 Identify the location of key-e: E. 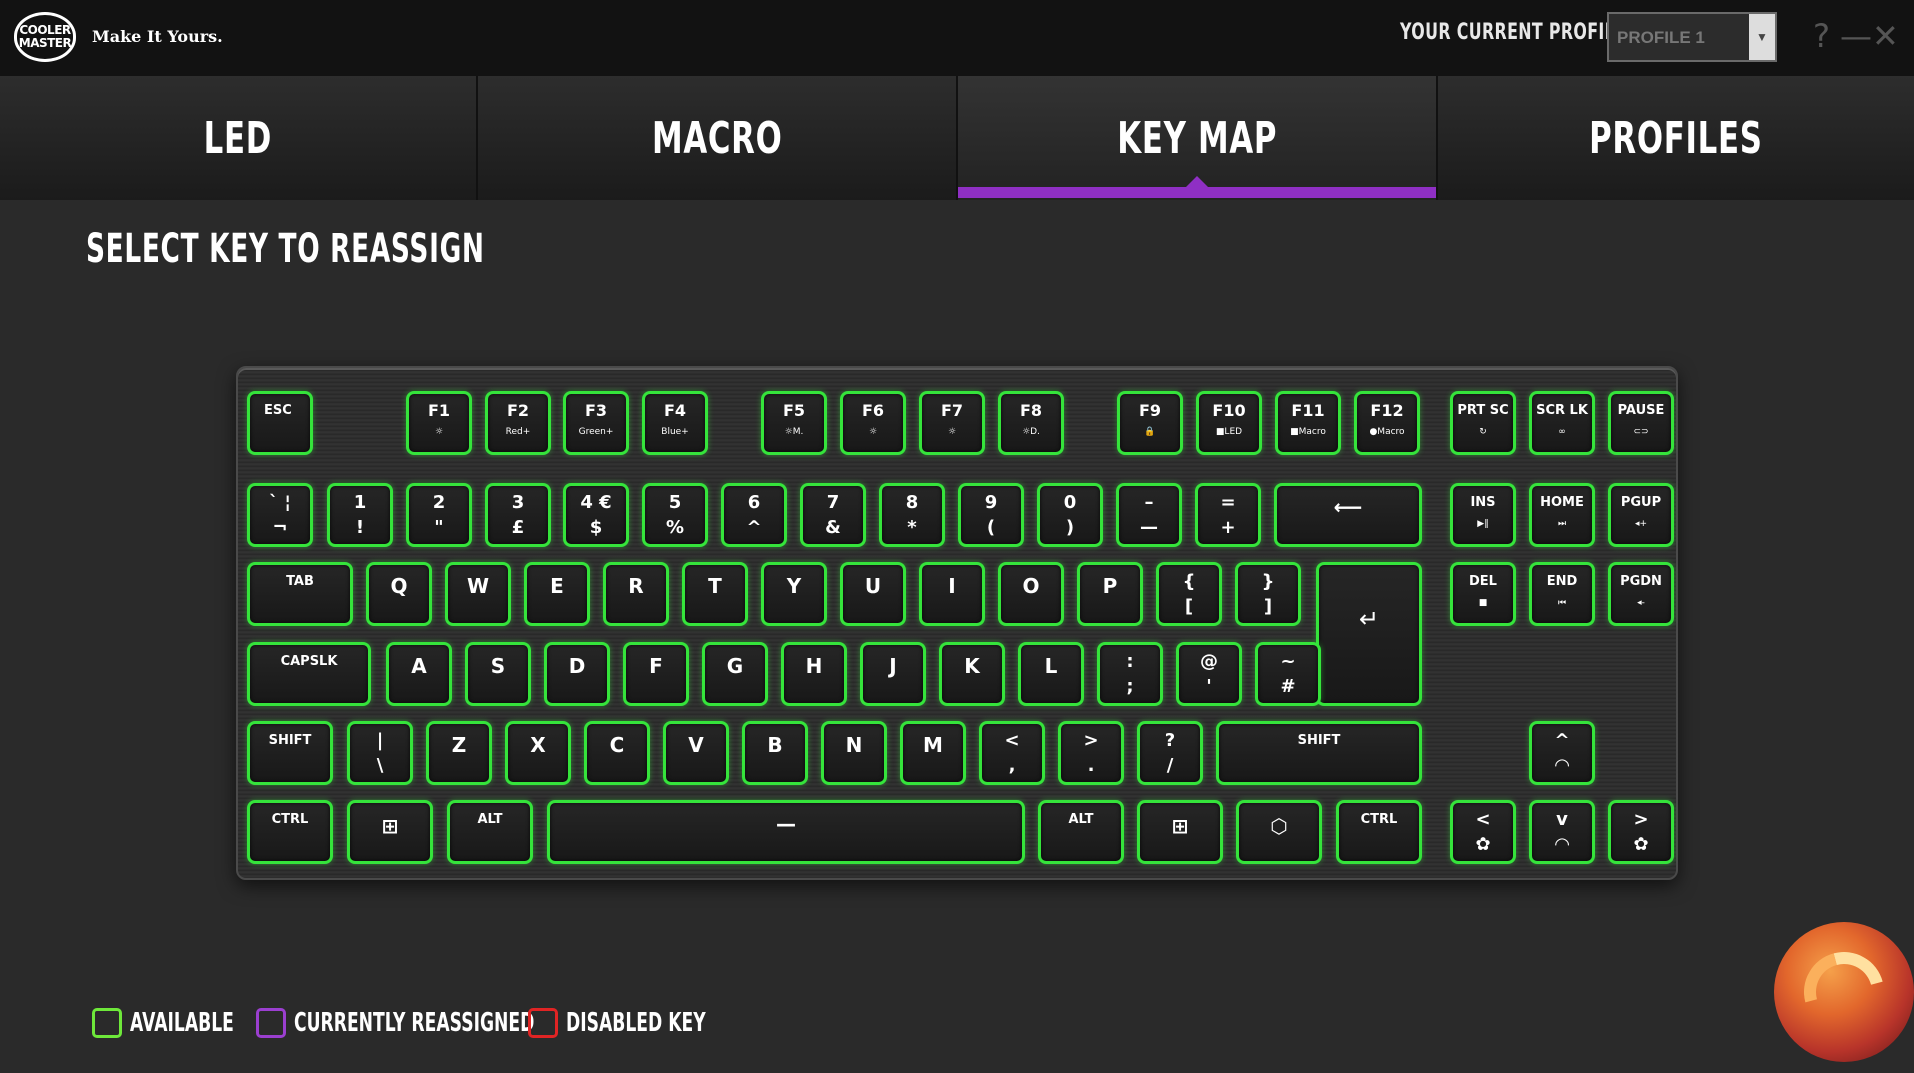
(557, 594).